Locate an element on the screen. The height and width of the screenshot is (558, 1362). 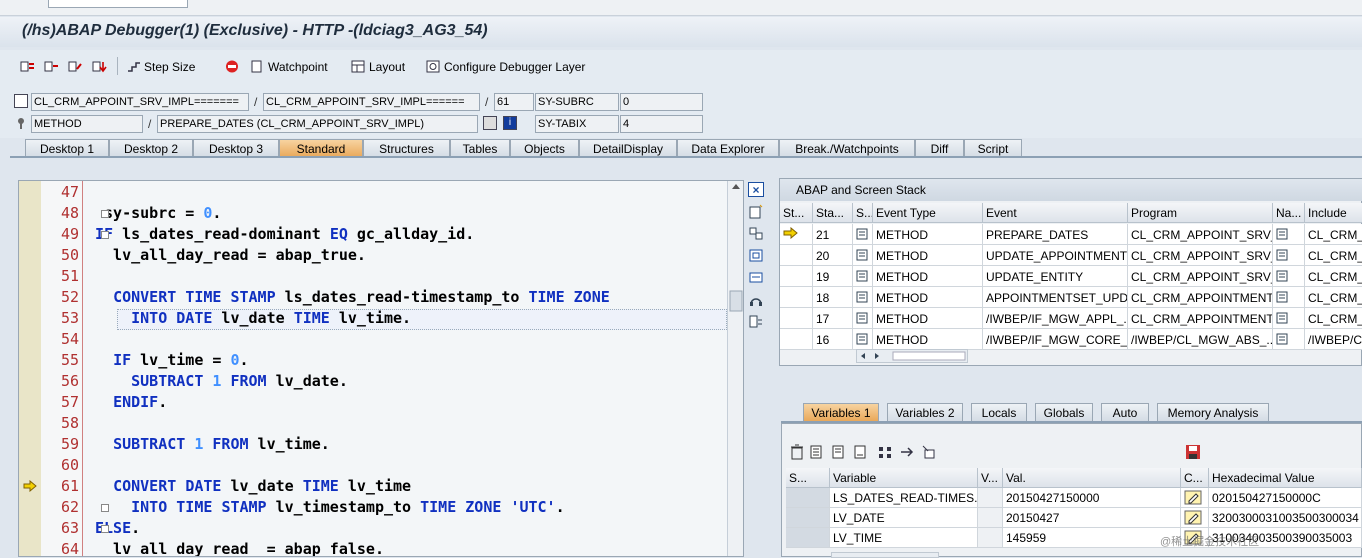
event-field: PREPARE_DATES (CL_CRM_APPOINT_SRV_IMPL) is located at coordinates (317, 124).